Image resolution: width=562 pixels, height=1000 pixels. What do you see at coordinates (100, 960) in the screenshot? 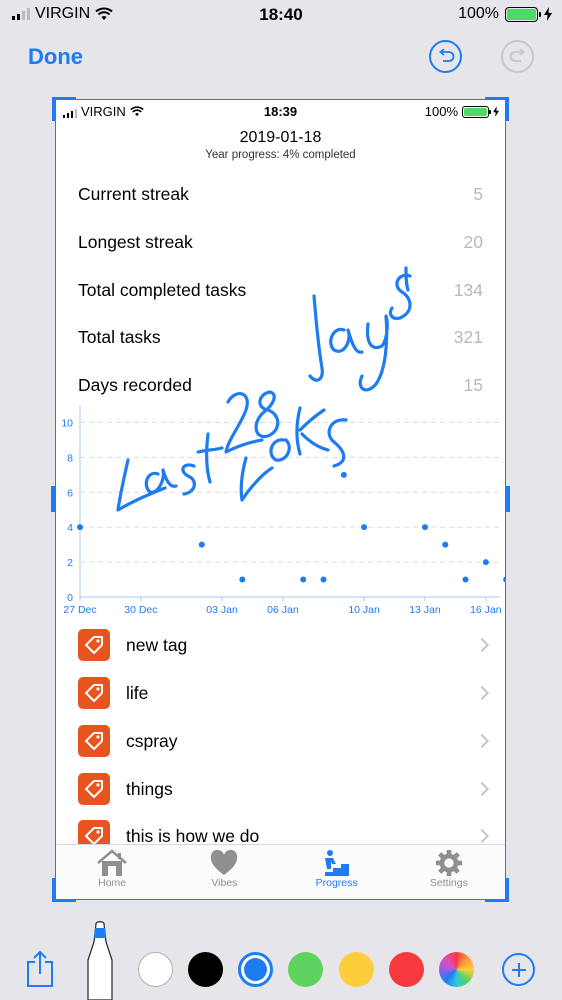
I see `marker-pen-tool` at bounding box center [100, 960].